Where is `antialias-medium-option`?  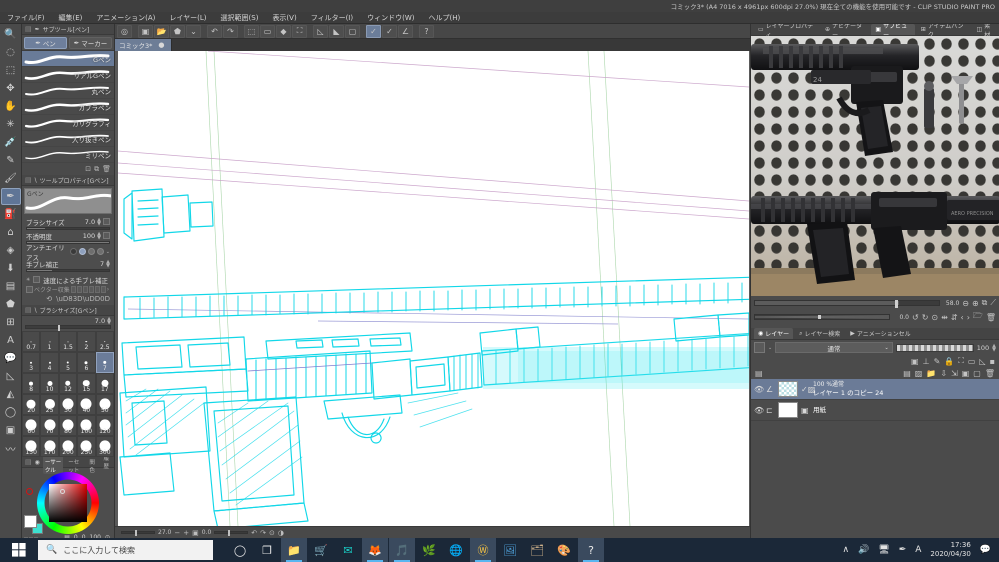 antialias-medium-option is located at coordinates (91, 251).